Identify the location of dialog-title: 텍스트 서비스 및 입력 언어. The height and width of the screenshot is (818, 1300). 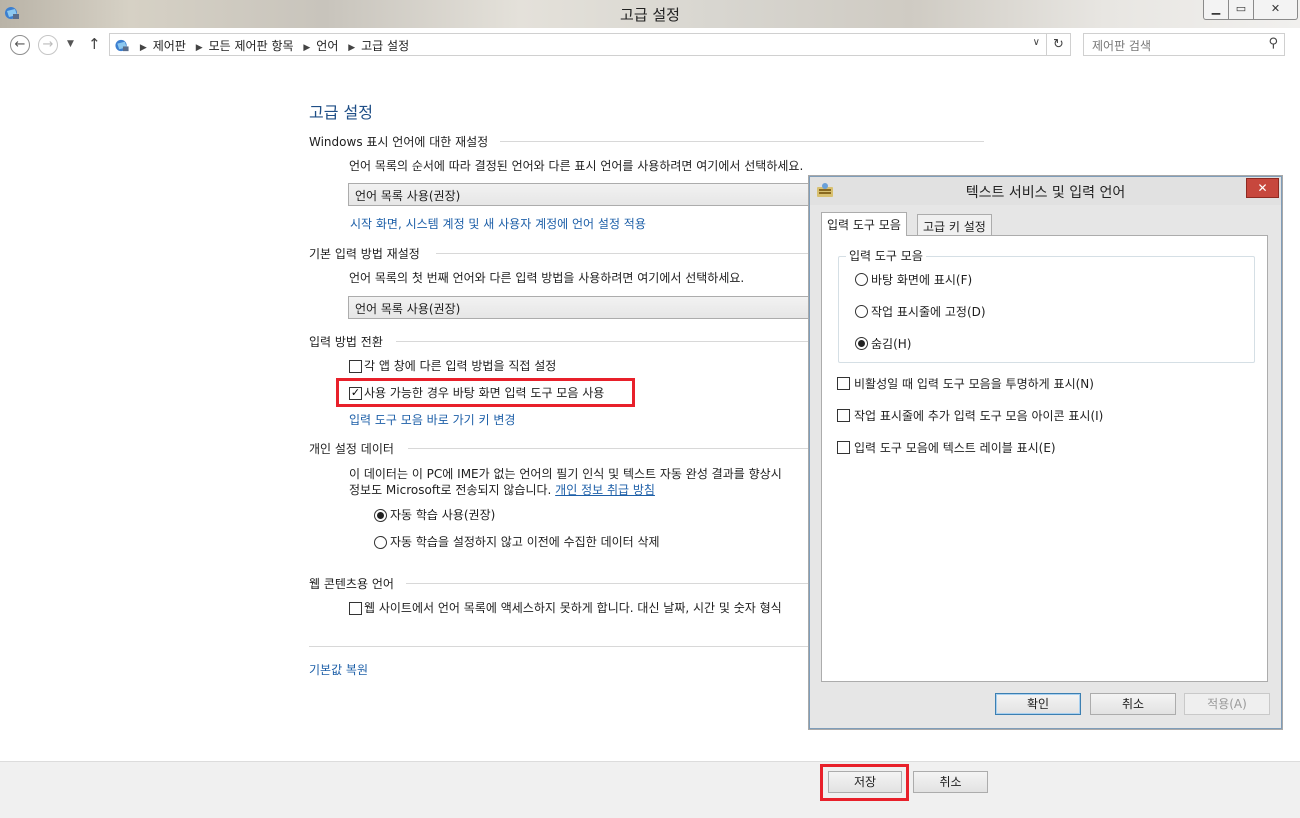
(1045, 193).